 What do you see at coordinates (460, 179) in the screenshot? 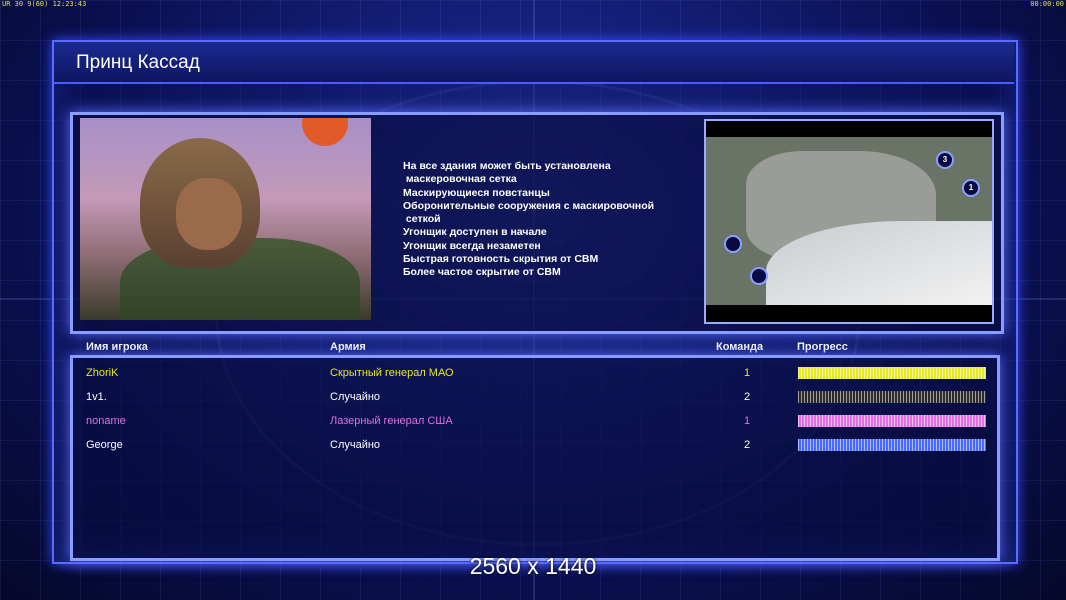
I see `description-line: маскеровочная сетка` at bounding box center [460, 179].